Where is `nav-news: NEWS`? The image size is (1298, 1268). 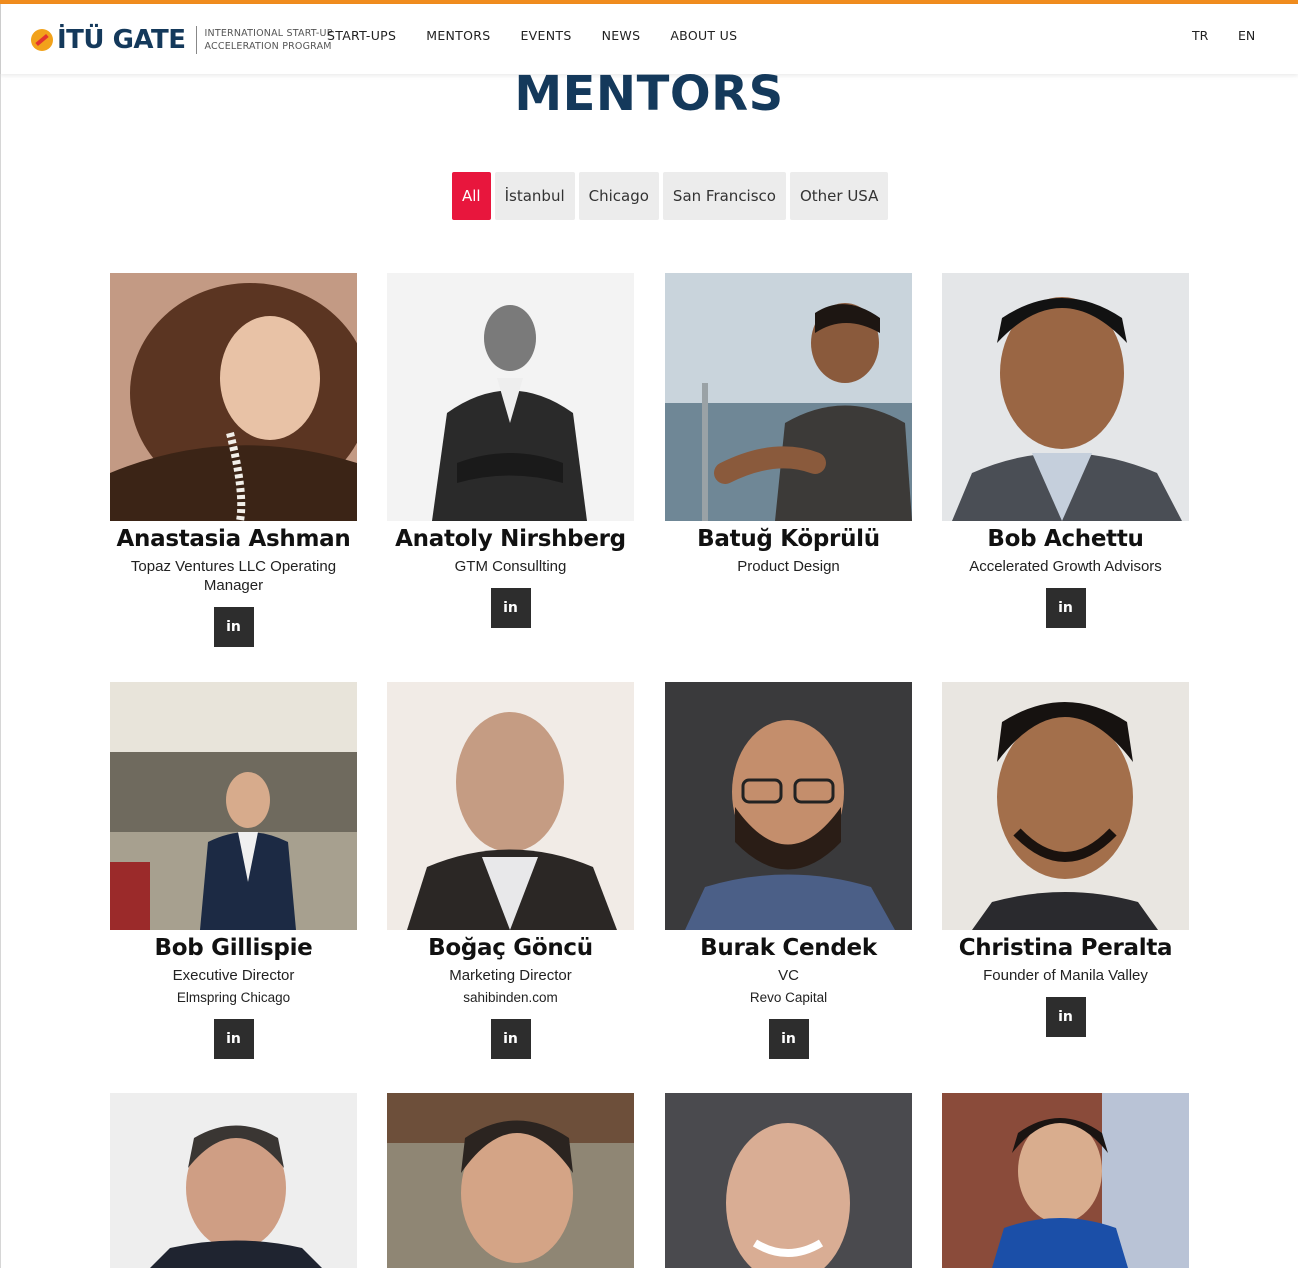 nav-news: NEWS is located at coordinates (621, 35).